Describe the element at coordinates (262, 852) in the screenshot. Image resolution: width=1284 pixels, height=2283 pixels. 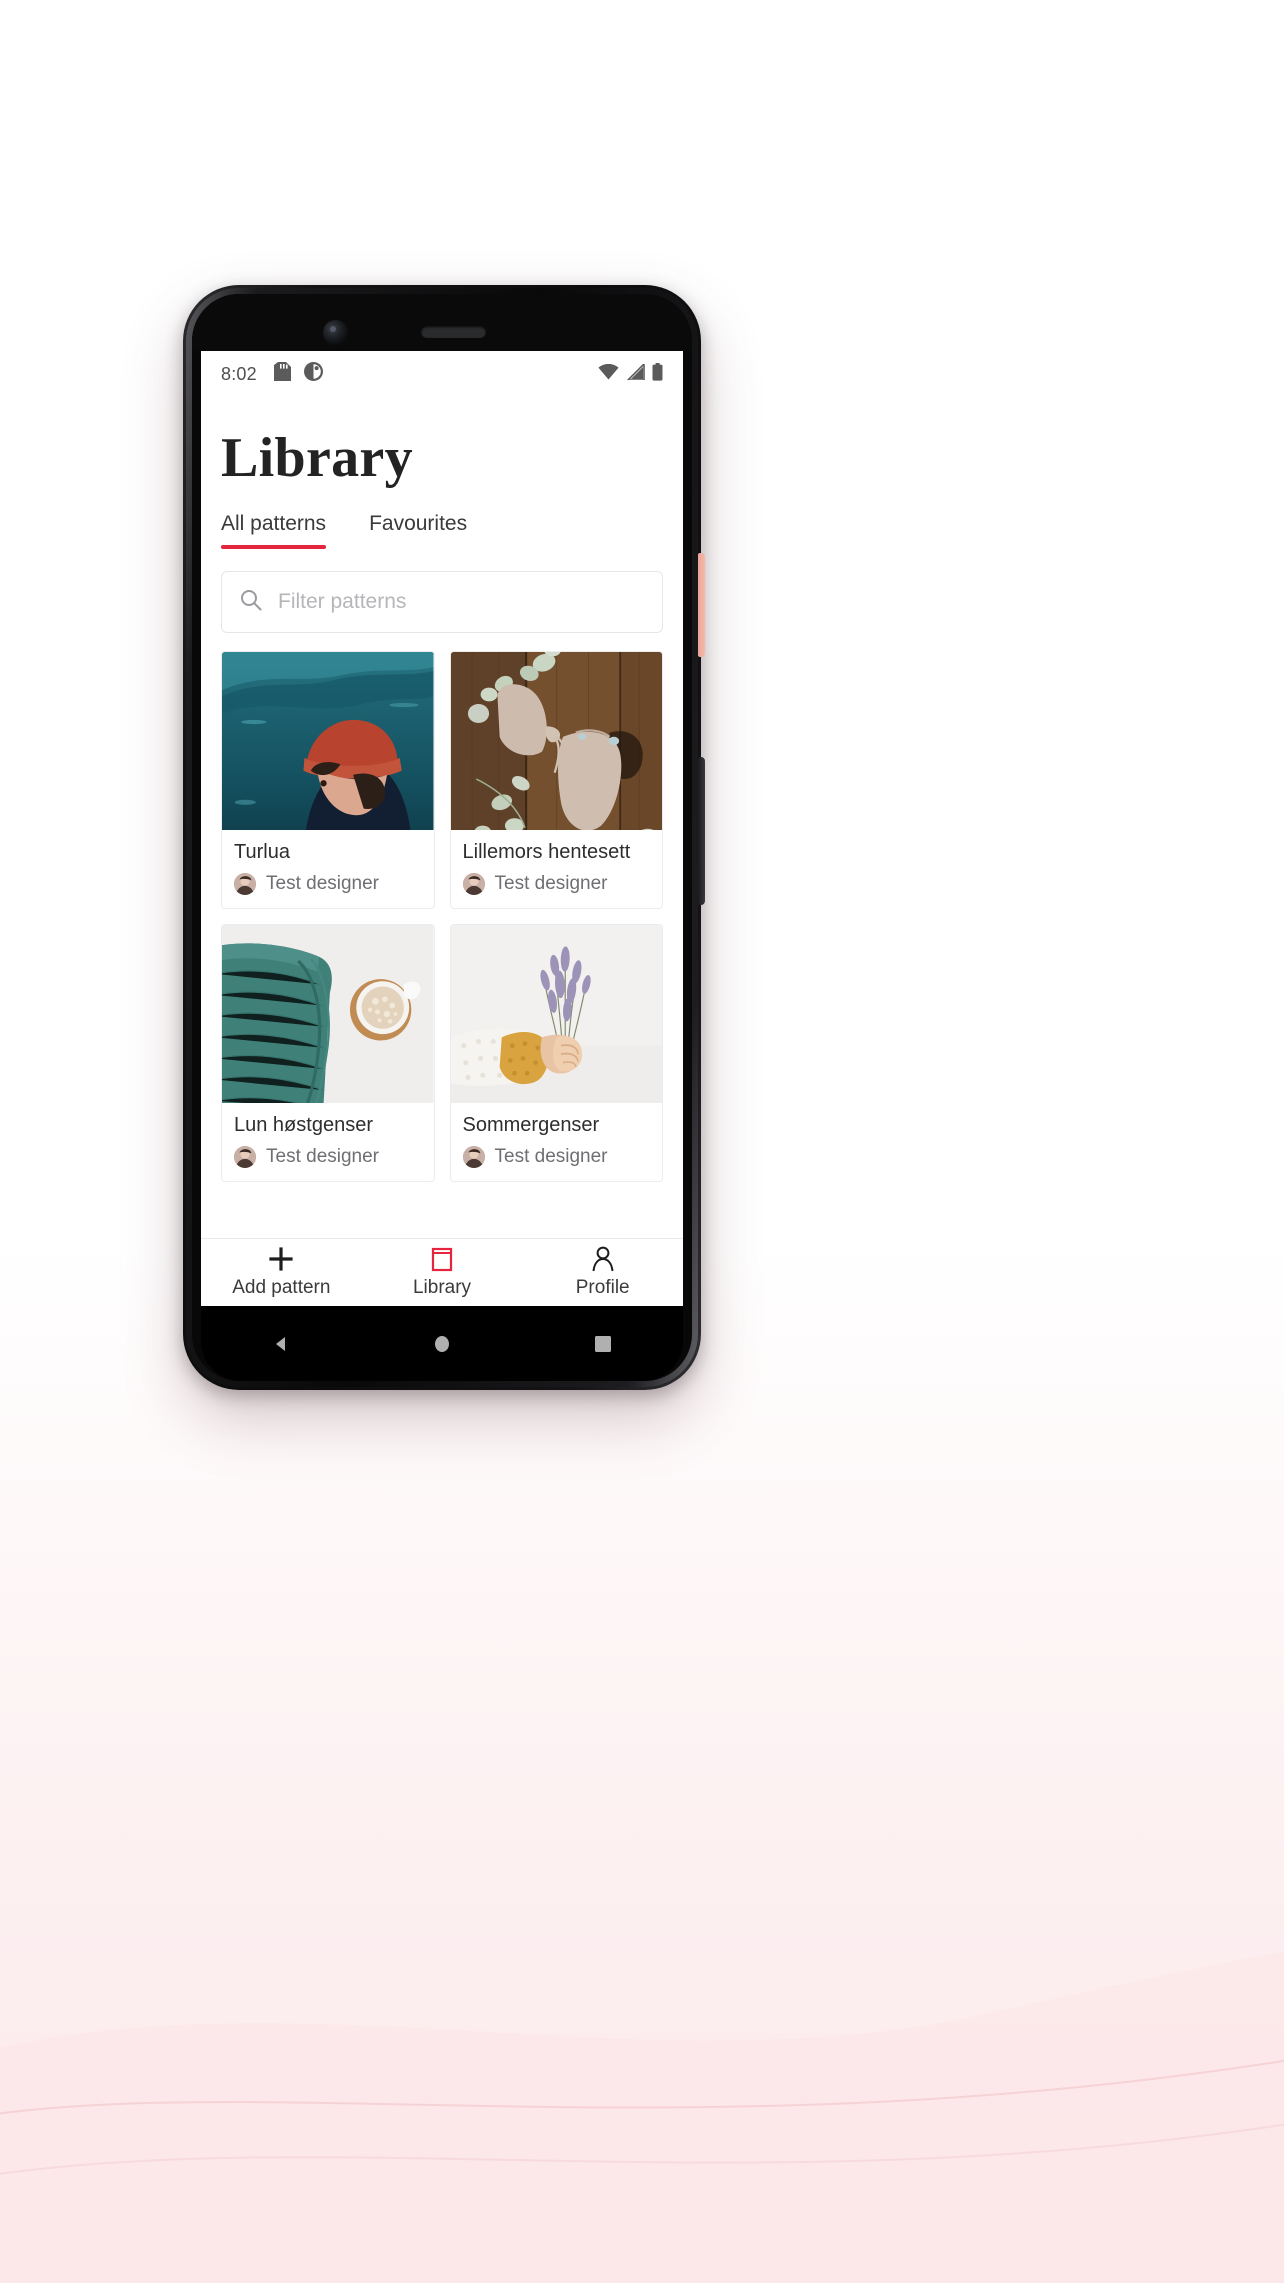
I see `pattern-title: Turlua` at that location.